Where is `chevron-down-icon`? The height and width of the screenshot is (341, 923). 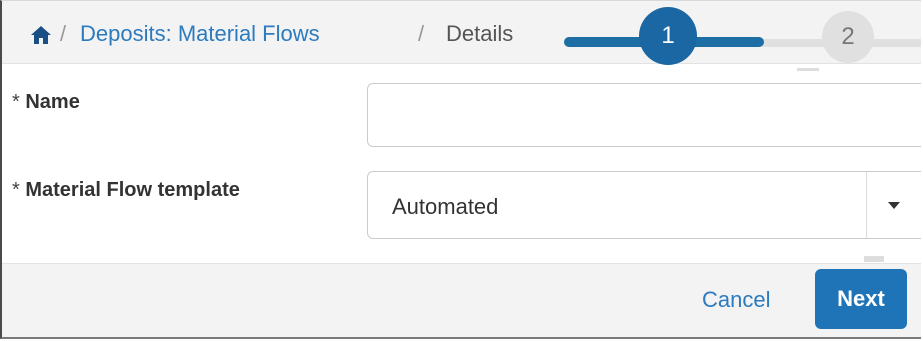 chevron-down-icon is located at coordinates (894, 205).